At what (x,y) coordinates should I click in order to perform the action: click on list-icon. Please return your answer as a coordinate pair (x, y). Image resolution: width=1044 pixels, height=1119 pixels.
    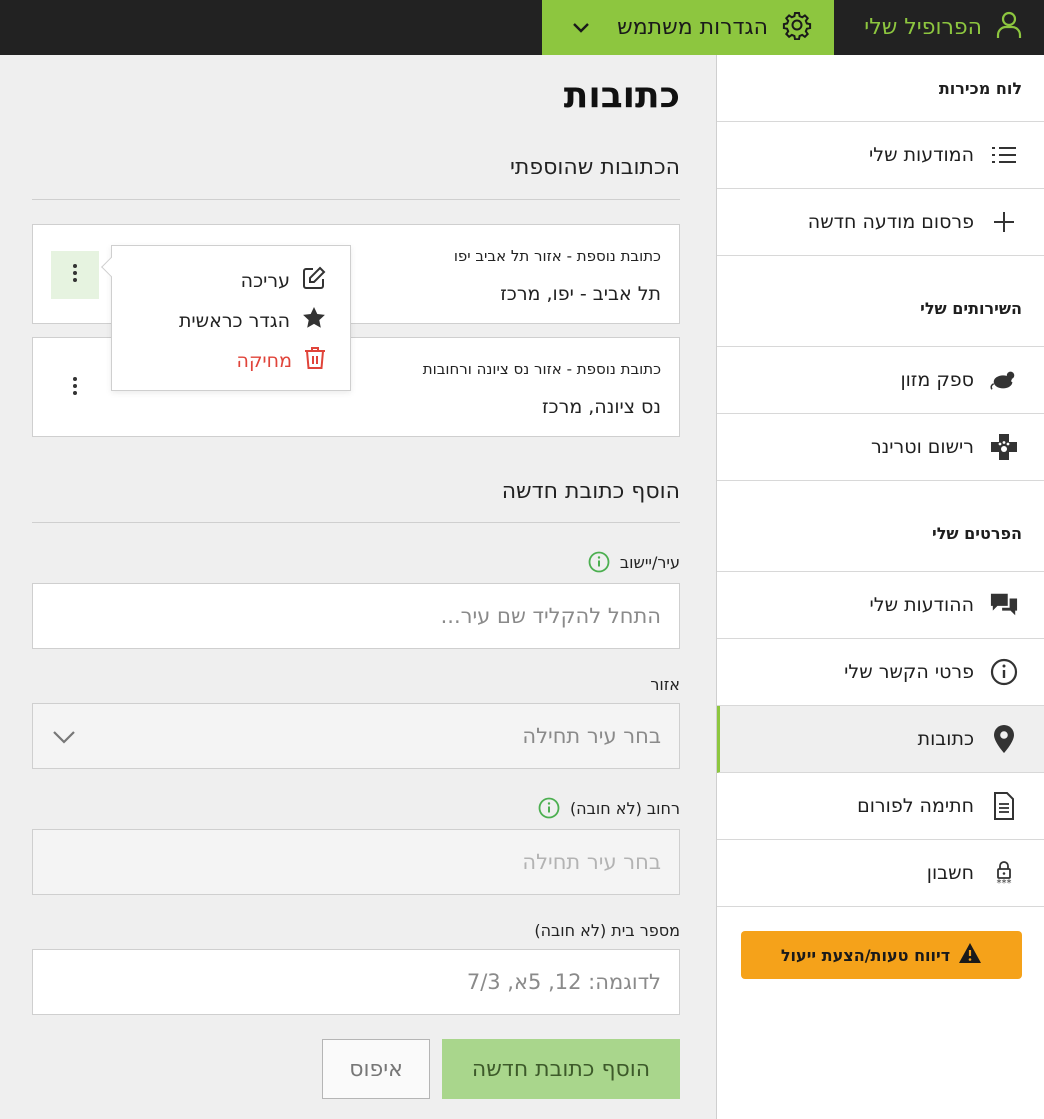
    Looking at the image, I should click on (1004, 155).